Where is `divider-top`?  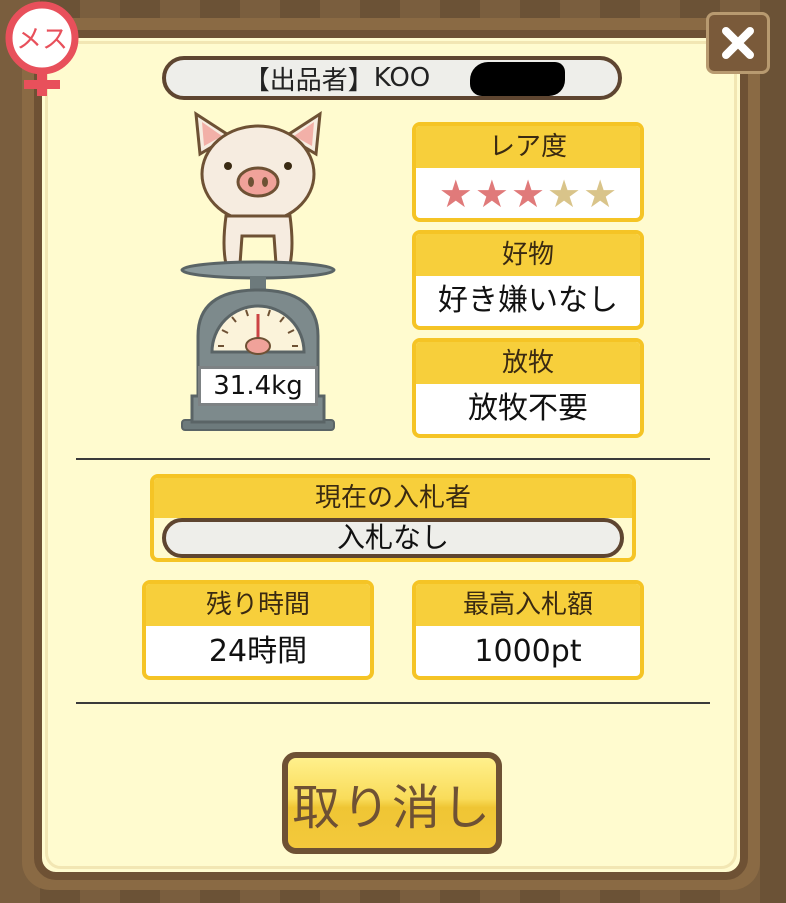 divider-top is located at coordinates (393, 459).